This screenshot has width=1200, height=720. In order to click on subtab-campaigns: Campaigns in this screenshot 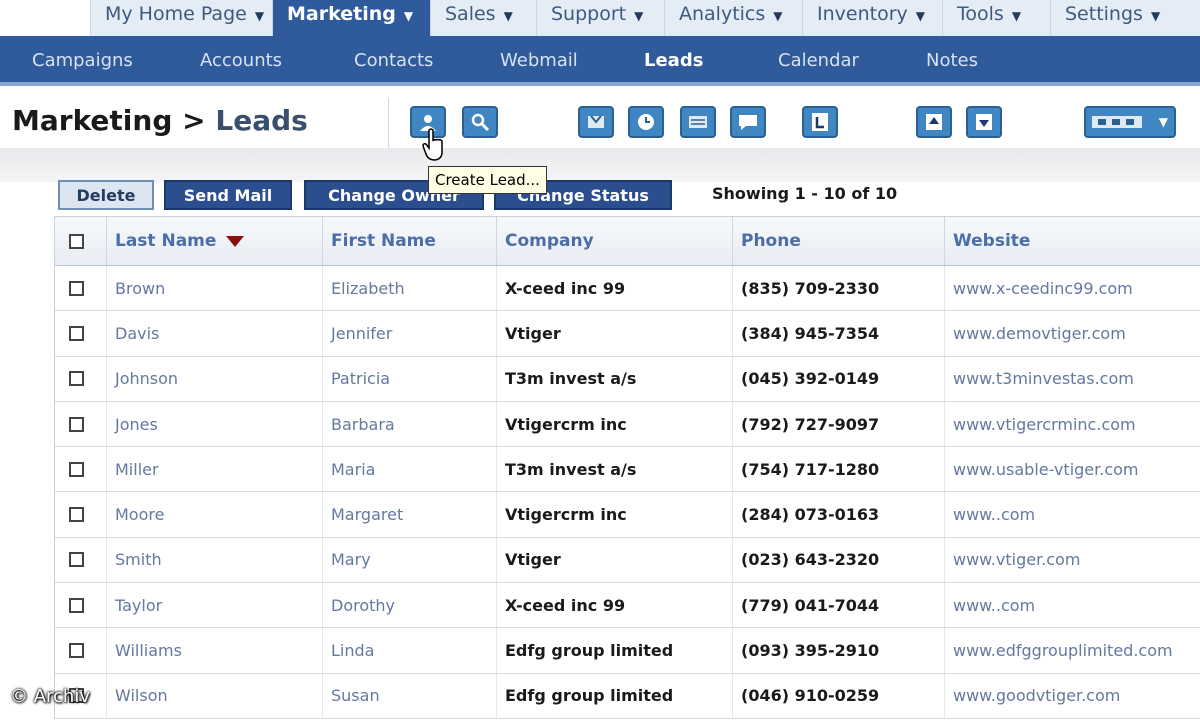, I will do `click(82, 60)`.